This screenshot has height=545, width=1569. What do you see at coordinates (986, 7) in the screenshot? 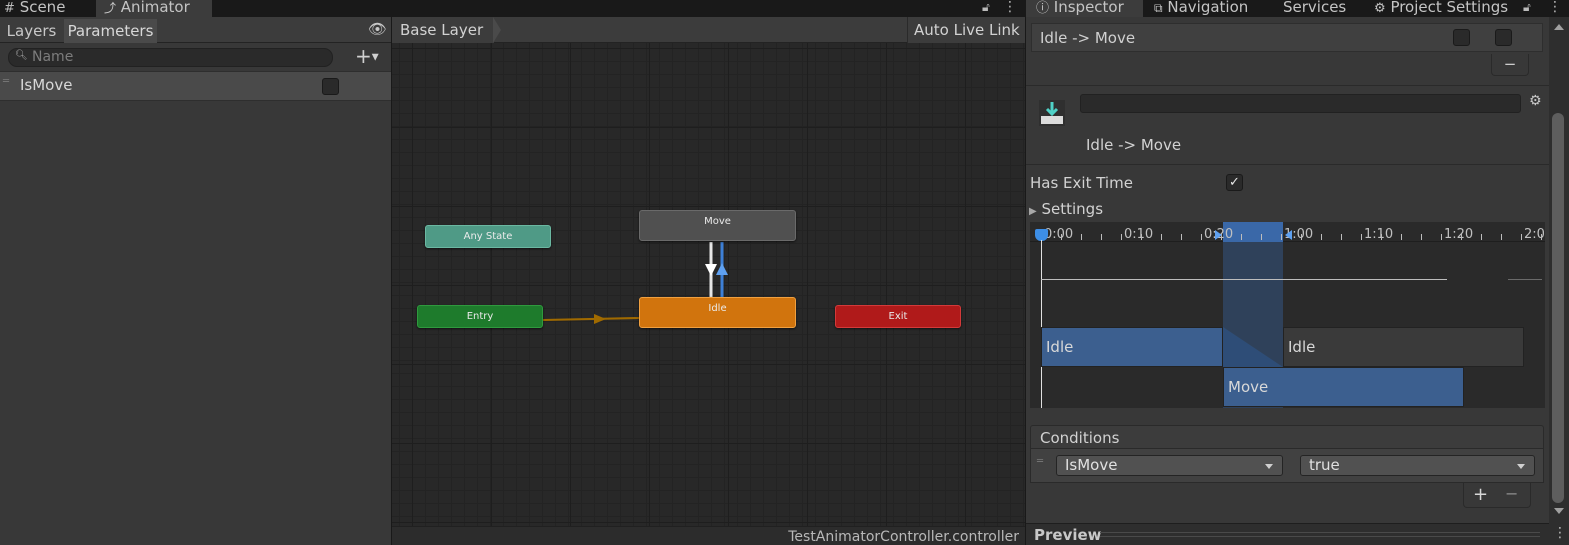
I see `lock-icon: 🔓︎` at bounding box center [986, 7].